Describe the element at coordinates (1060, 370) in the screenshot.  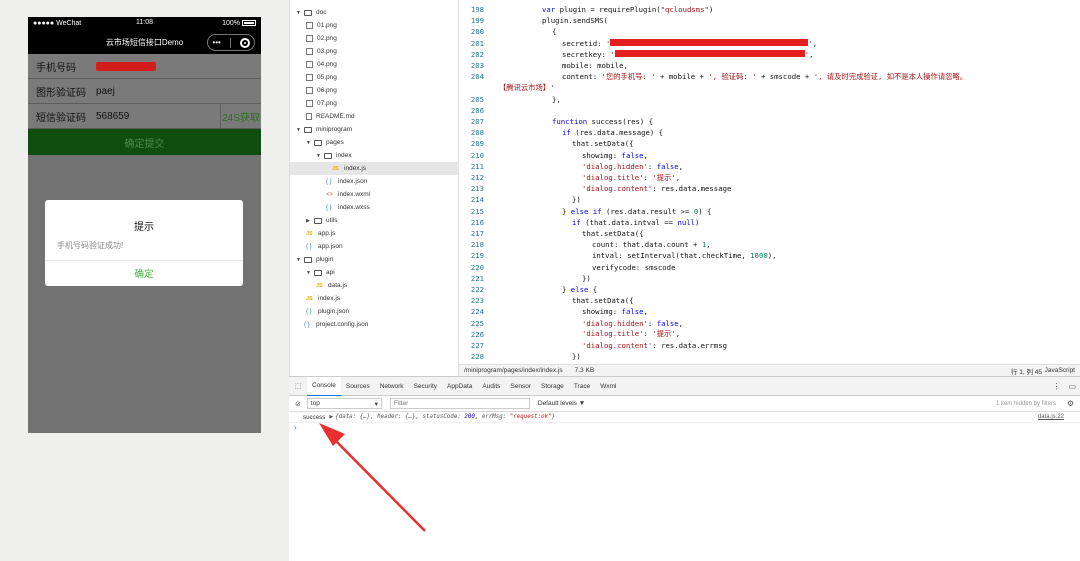
I see `language-mode: JavaScript` at that location.